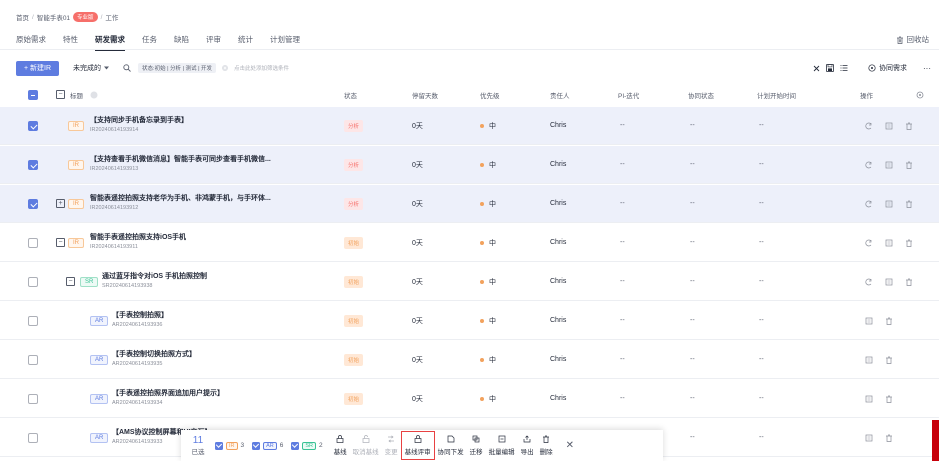  I want to click on collapse-all-icon: −, so click(60, 94).